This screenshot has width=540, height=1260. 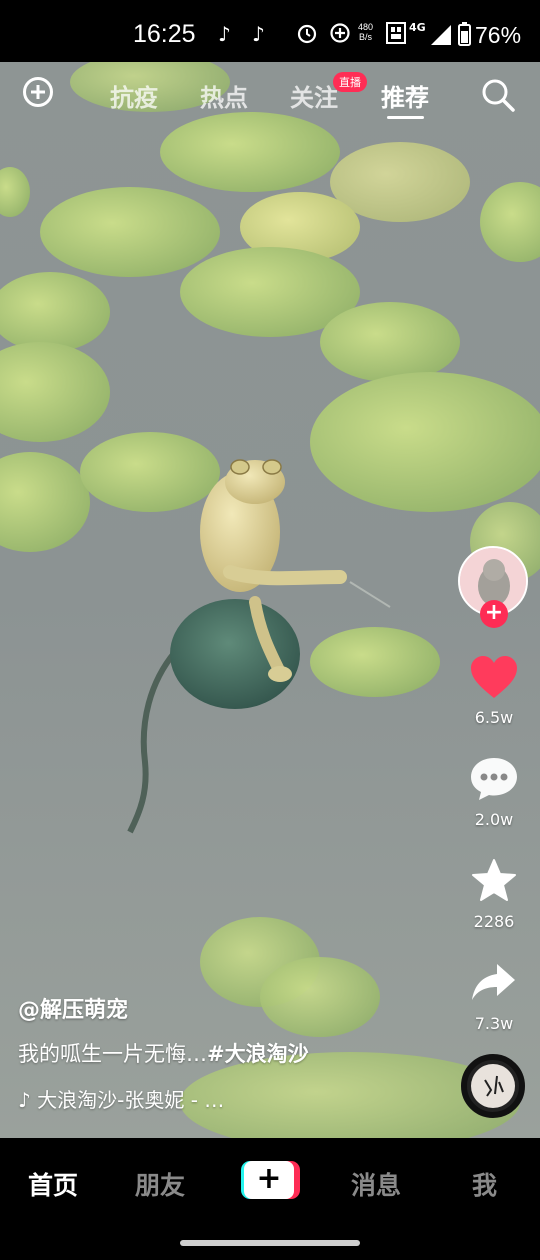 What do you see at coordinates (270, 97) in the screenshot?
I see `top-nav: 抗疫 热点 关注 直播 推荐` at bounding box center [270, 97].